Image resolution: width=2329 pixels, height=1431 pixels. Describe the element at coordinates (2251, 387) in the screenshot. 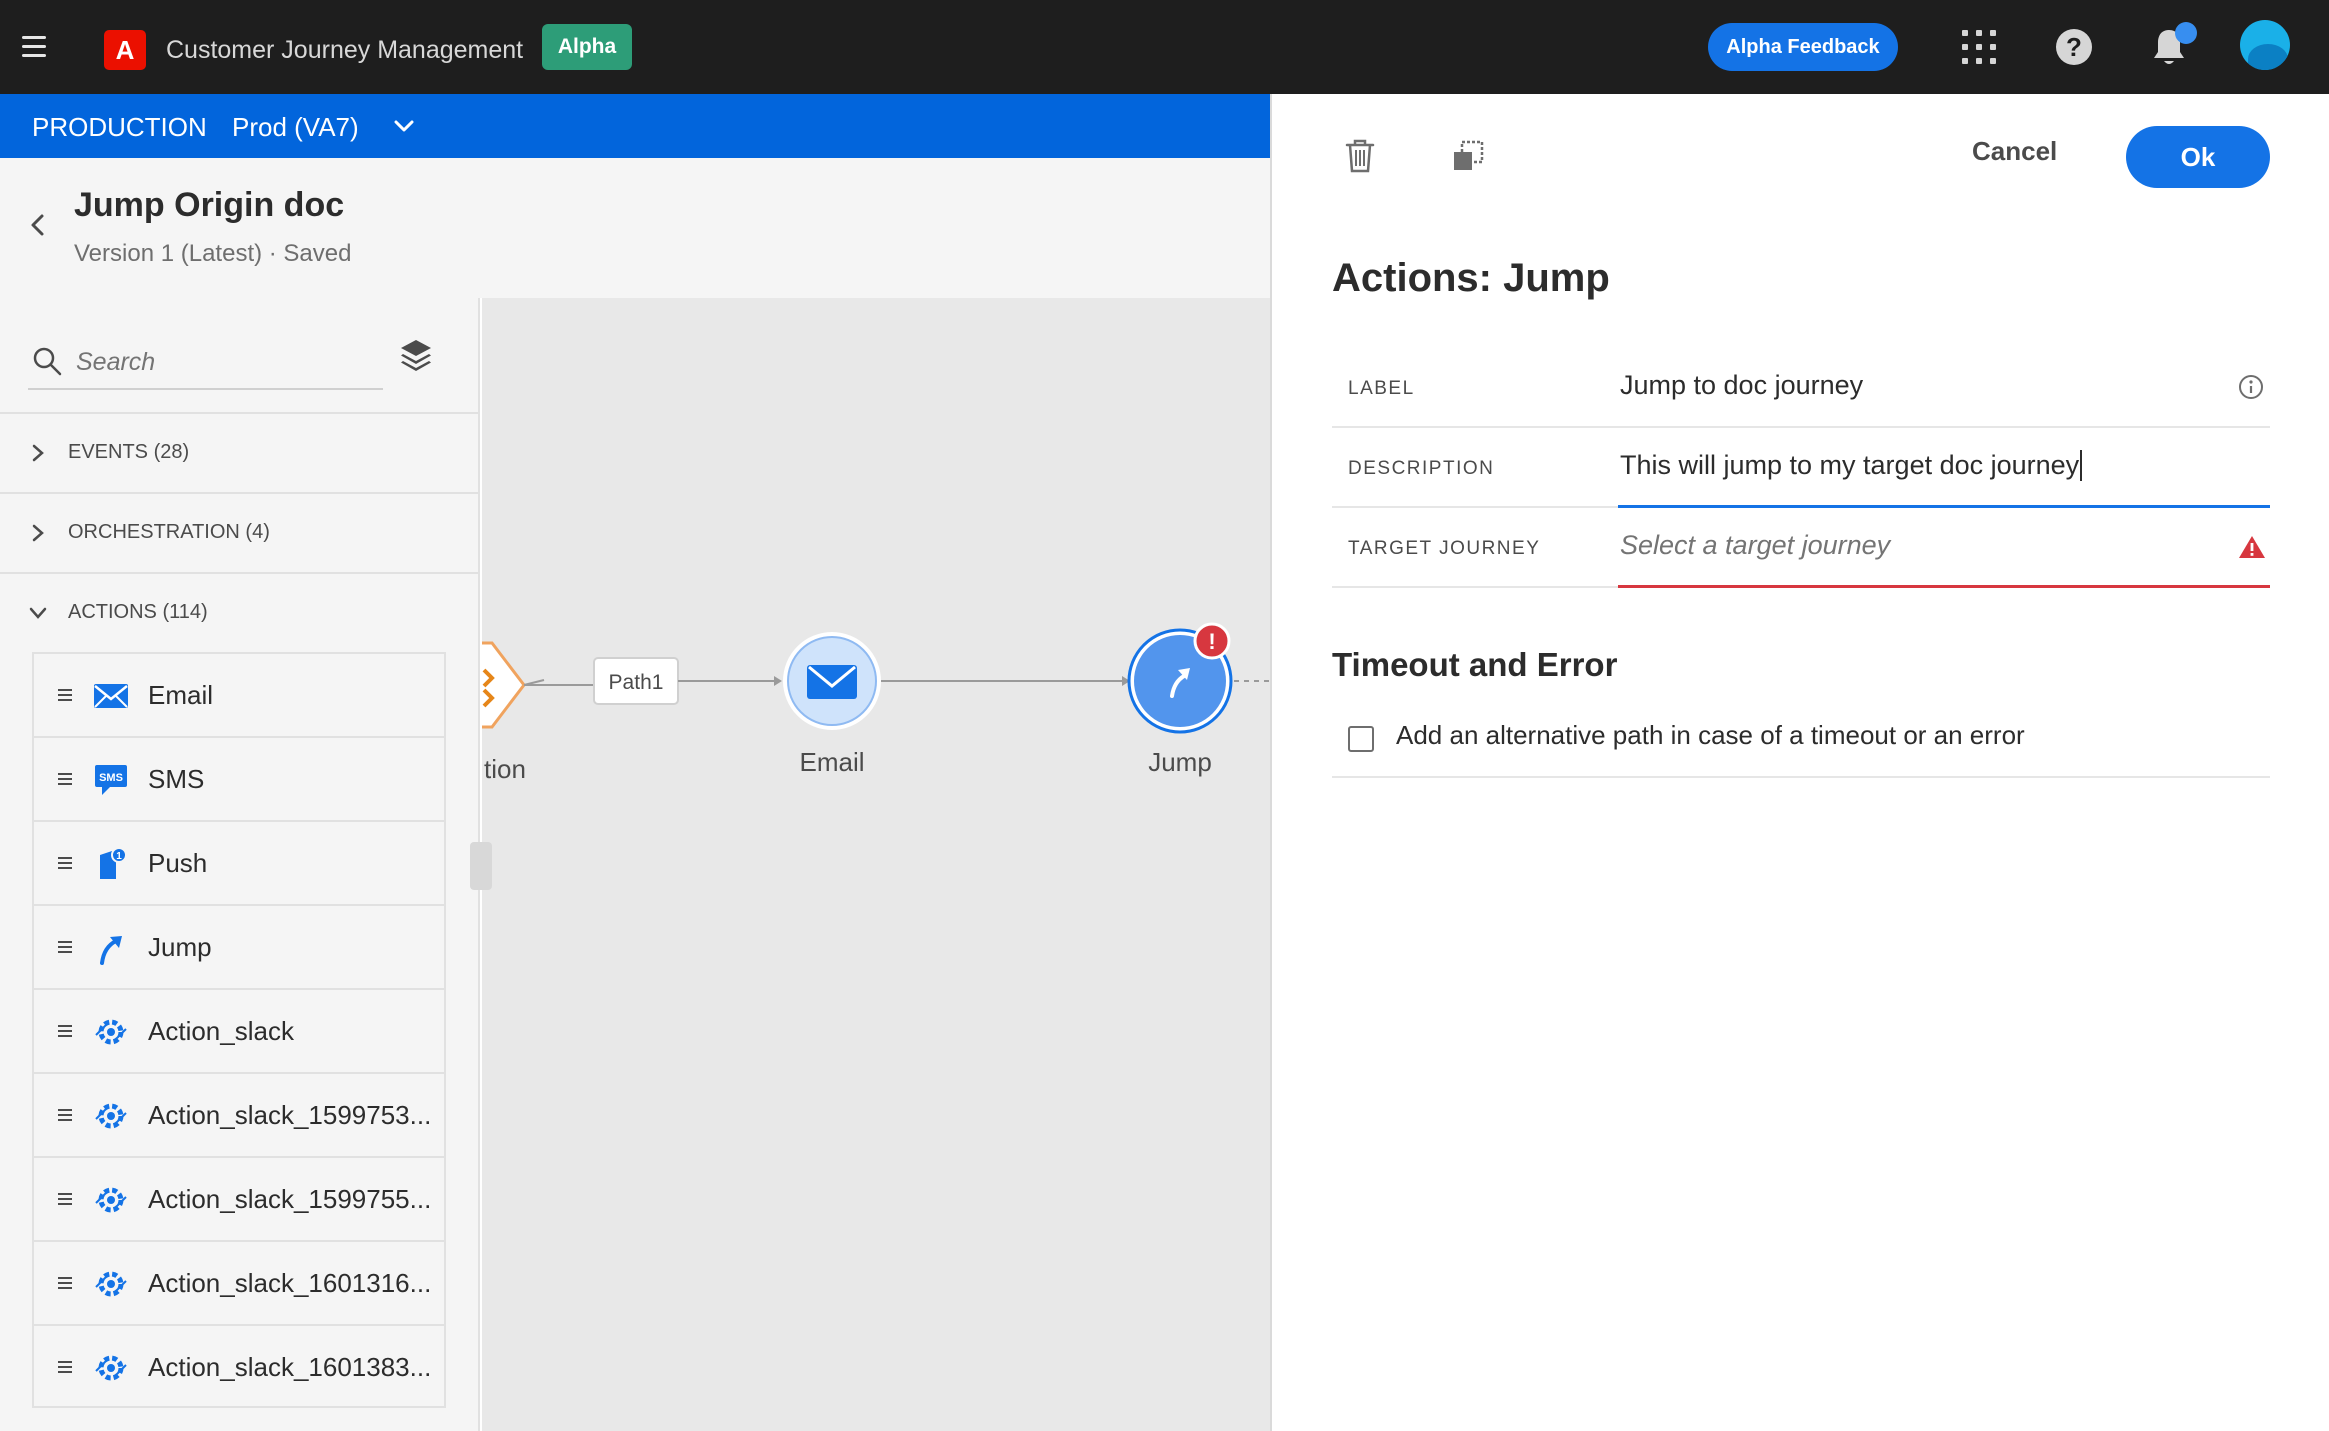

I see `info-icon` at that location.